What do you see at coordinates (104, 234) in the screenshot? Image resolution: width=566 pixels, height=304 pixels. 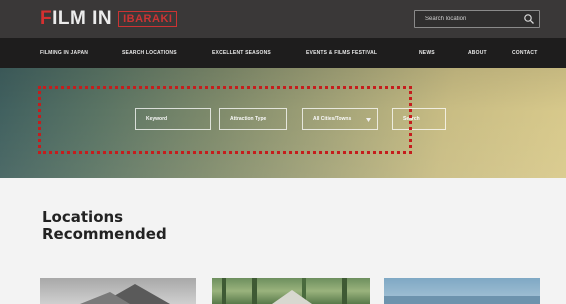 I see `section-title-line2: Recommended` at bounding box center [104, 234].